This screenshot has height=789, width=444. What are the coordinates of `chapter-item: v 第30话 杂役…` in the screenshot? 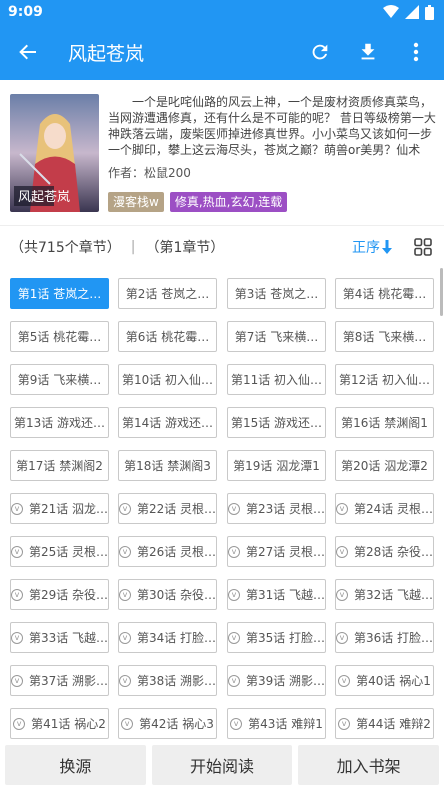 It's located at (167, 594).